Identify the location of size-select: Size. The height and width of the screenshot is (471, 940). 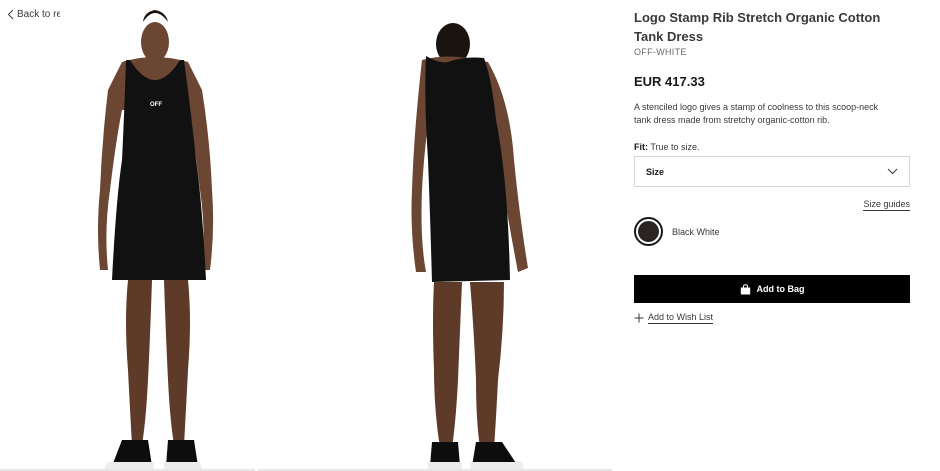
(772, 171).